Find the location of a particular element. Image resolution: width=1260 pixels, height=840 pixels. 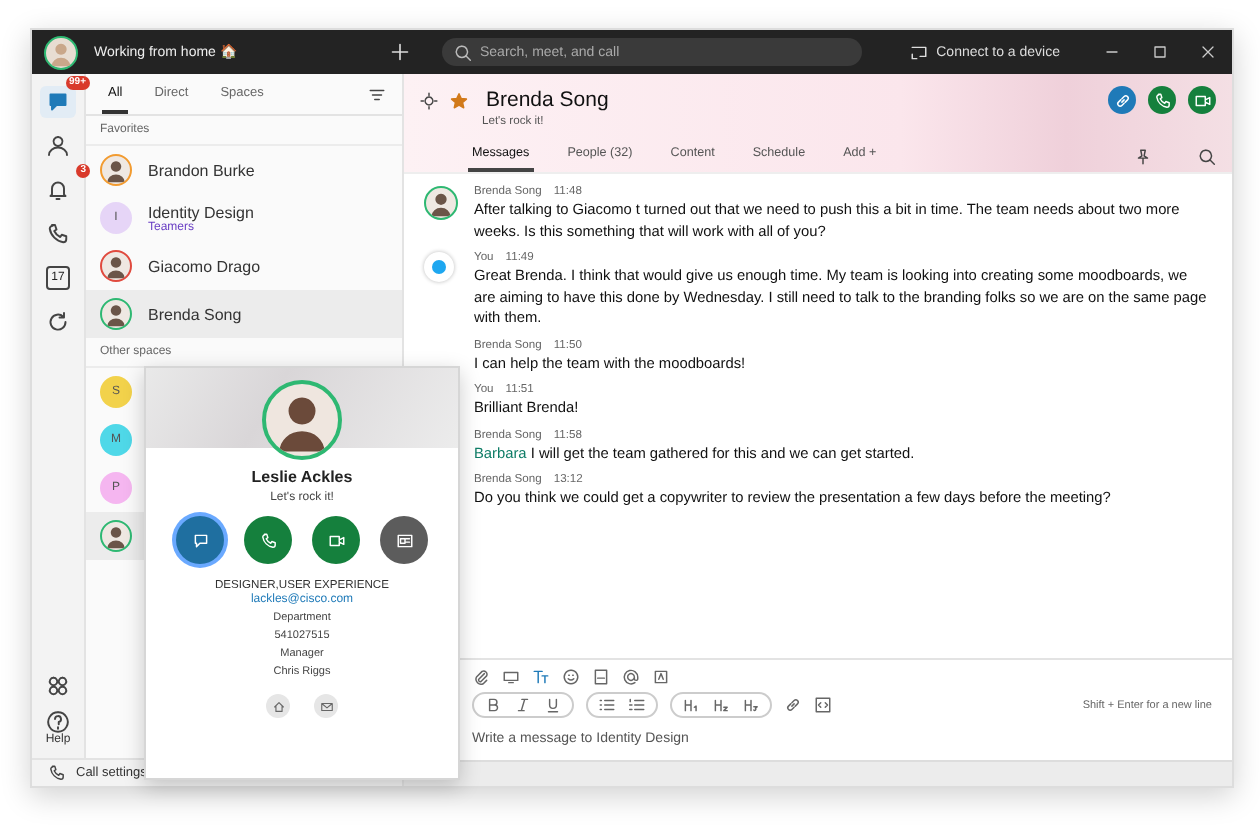

conversation-name: Identity Design is located at coordinates (201, 212).